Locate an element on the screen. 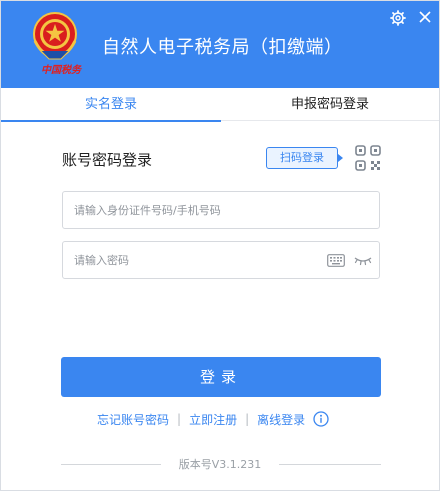 This screenshot has width=440, height=491. forgot-password-link: 忘记账号密码 is located at coordinates (133, 419).